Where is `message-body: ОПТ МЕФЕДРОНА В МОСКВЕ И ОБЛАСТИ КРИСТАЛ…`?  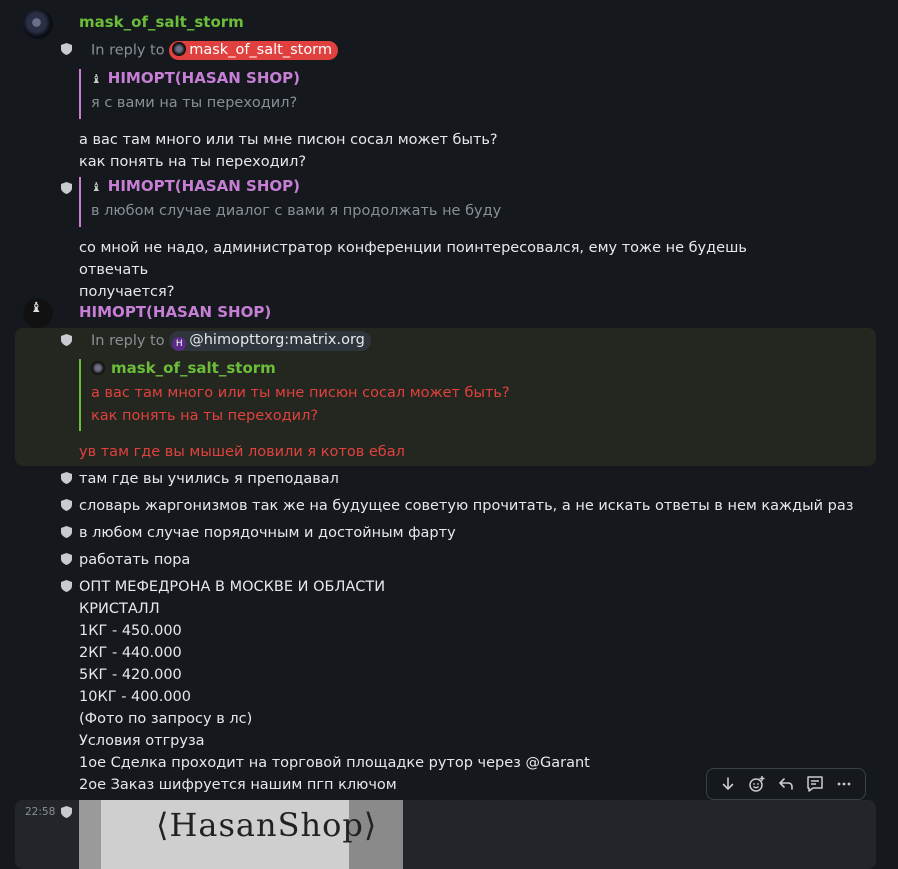
message-body: ОПТ МЕФЕДРОНА В МОСКВЕ И ОБЛАСТИ КРИСТАЛ… is located at coordinates (334, 686).